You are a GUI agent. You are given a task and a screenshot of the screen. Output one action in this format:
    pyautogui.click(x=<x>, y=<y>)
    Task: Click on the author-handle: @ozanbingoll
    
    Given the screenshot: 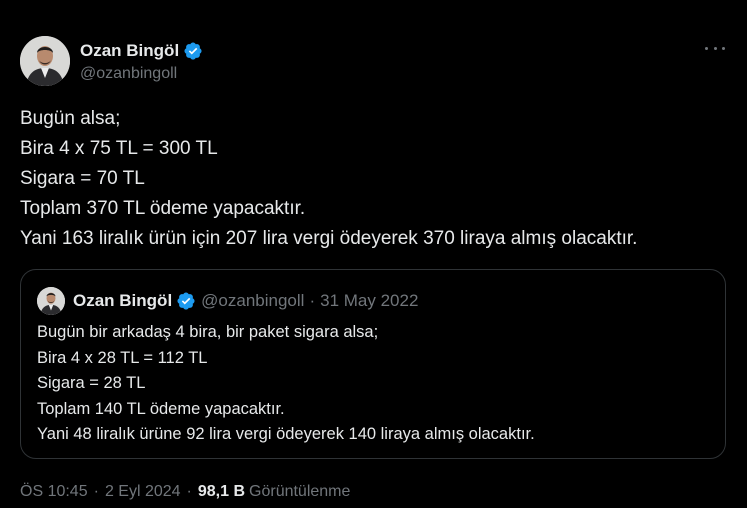 What is the action you would take?
    pyautogui.click(x=141, y=74)
    